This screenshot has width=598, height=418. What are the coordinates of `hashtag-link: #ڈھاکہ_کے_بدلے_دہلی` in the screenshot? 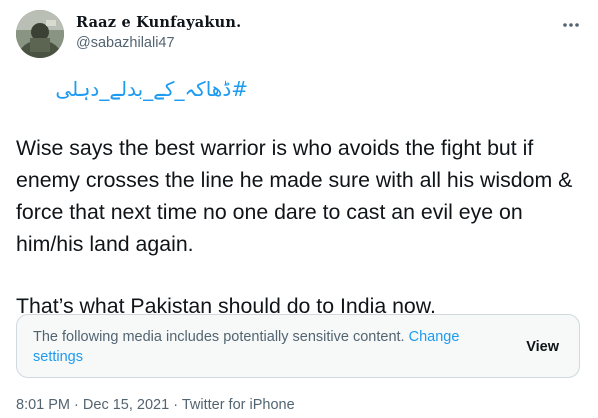 It's located at (151, 89).